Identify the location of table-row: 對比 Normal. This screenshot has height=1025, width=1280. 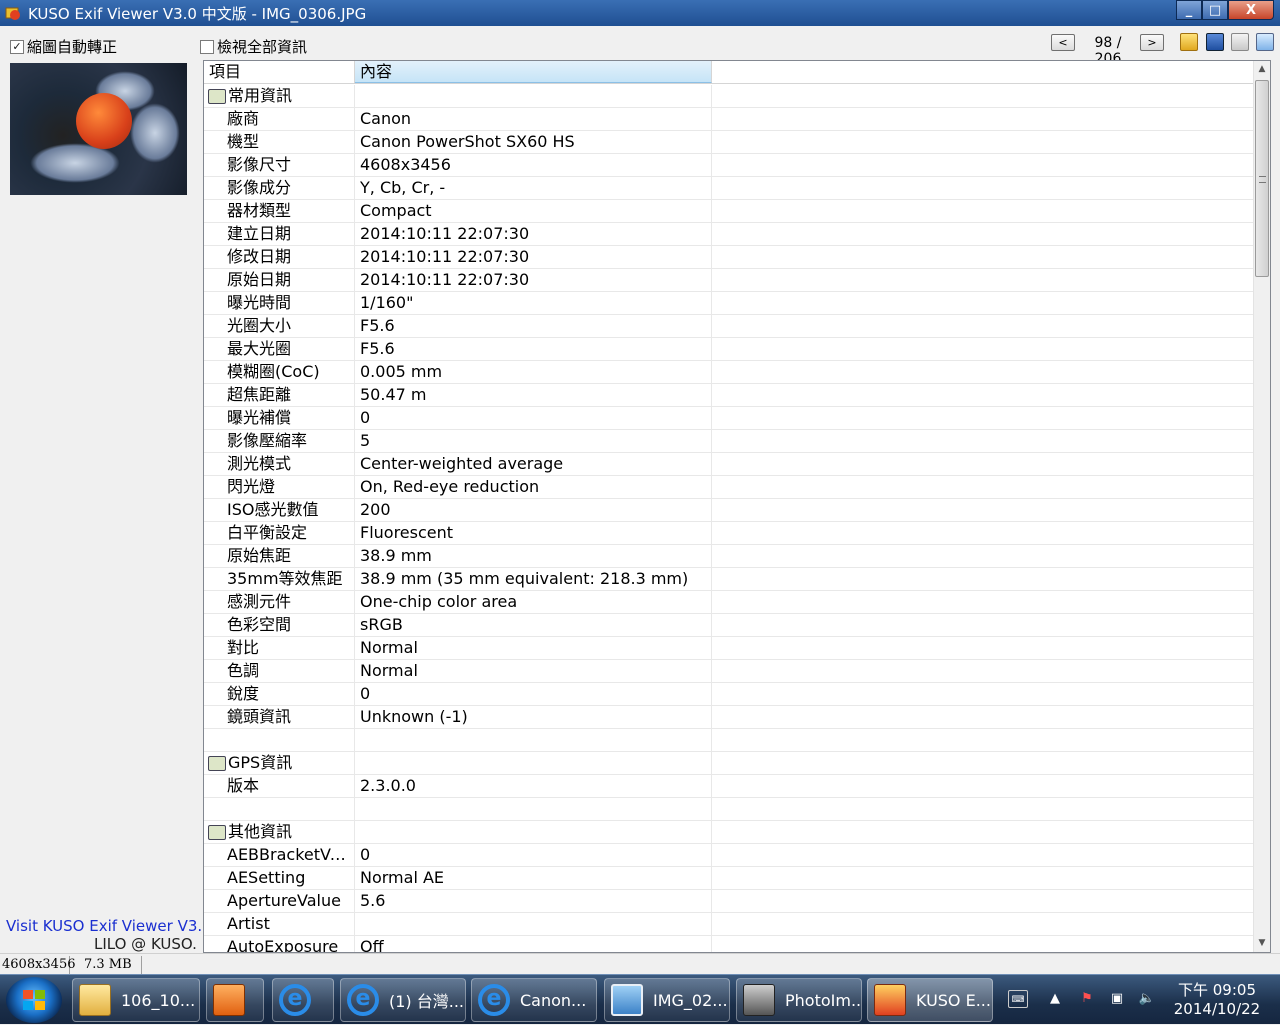
(729, 648).